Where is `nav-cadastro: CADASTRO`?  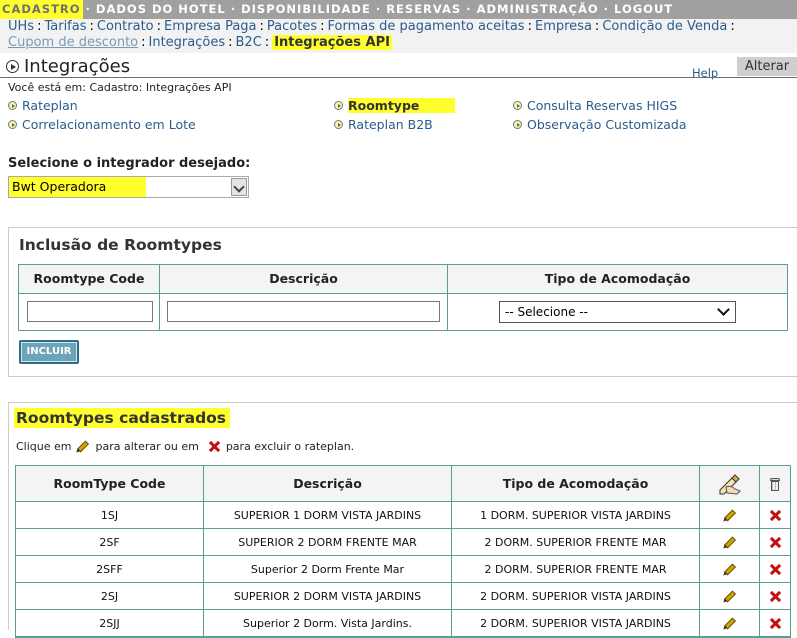
nav-cadastro: CADASTRO is located at coordinates (41, 9).